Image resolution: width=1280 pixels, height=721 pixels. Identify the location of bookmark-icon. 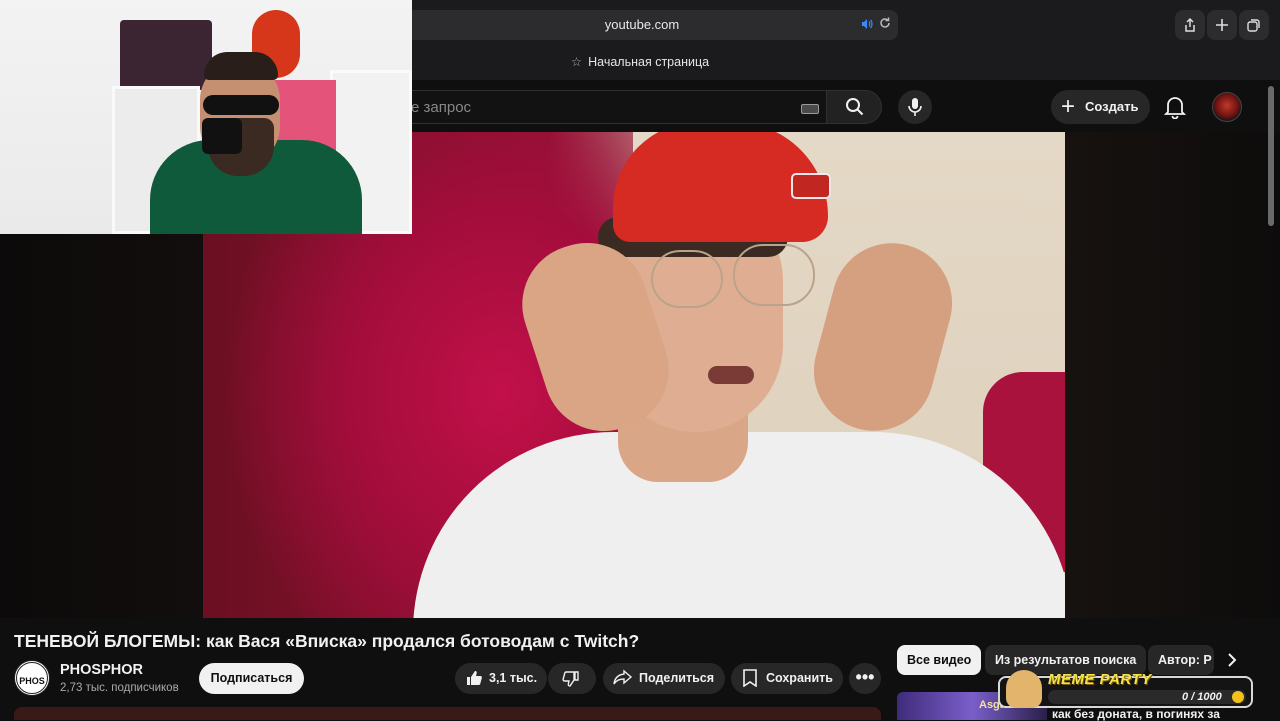
(750, 680).